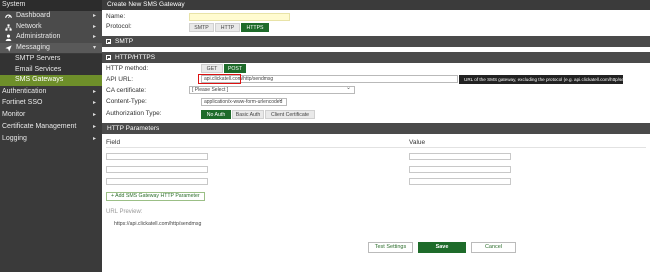 Image resolution: width=650 pixels, height=272 pixels. Describe the element at coordinates (119, 26) in the screenshot. I see `protocol-label: Protocol:` at that location.